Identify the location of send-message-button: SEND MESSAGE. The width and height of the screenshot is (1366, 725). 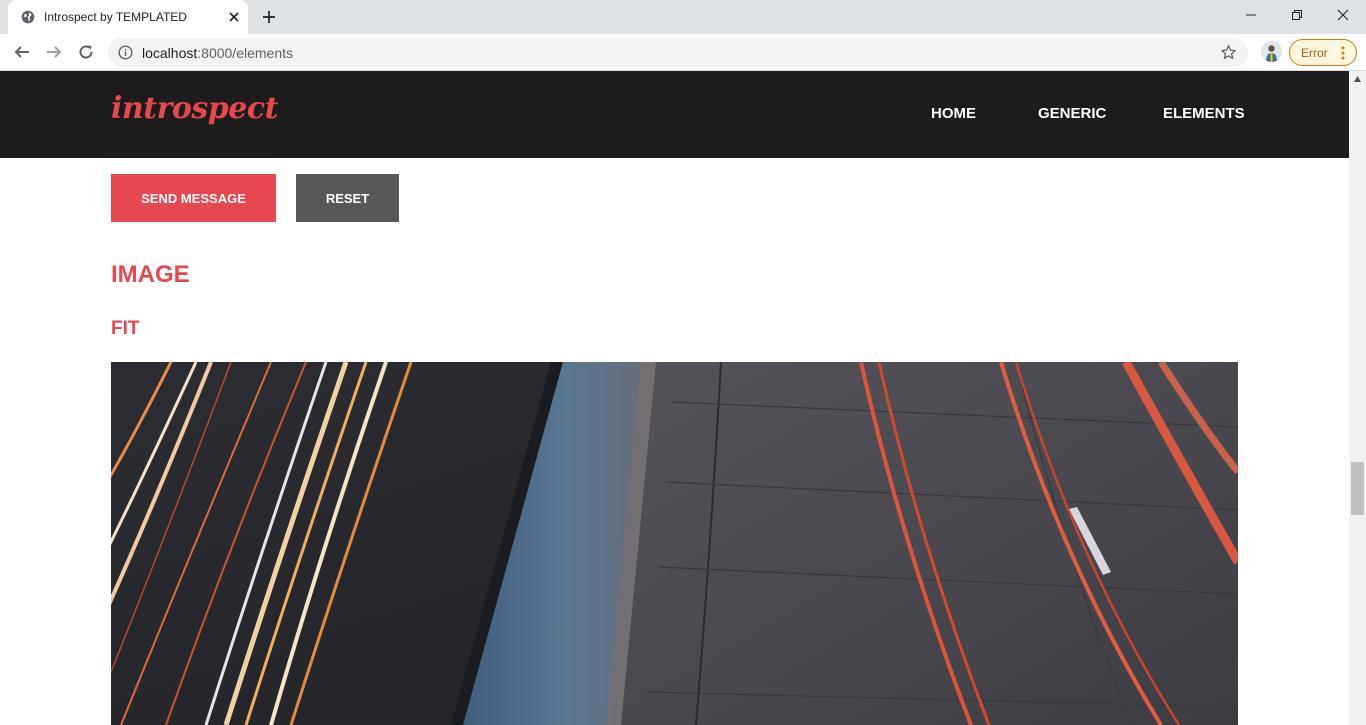
(193, 198).